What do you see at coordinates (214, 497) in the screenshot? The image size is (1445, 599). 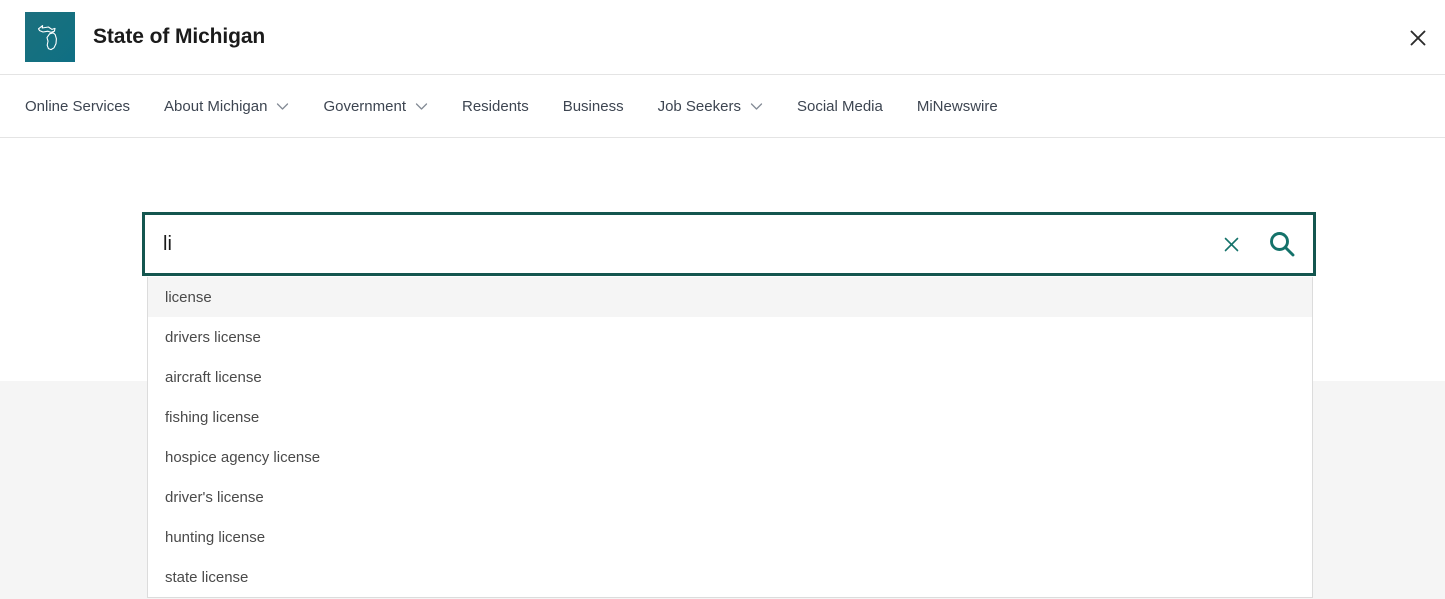 I see `suggestion-label: driver's license` at bounding box center [214, 497].